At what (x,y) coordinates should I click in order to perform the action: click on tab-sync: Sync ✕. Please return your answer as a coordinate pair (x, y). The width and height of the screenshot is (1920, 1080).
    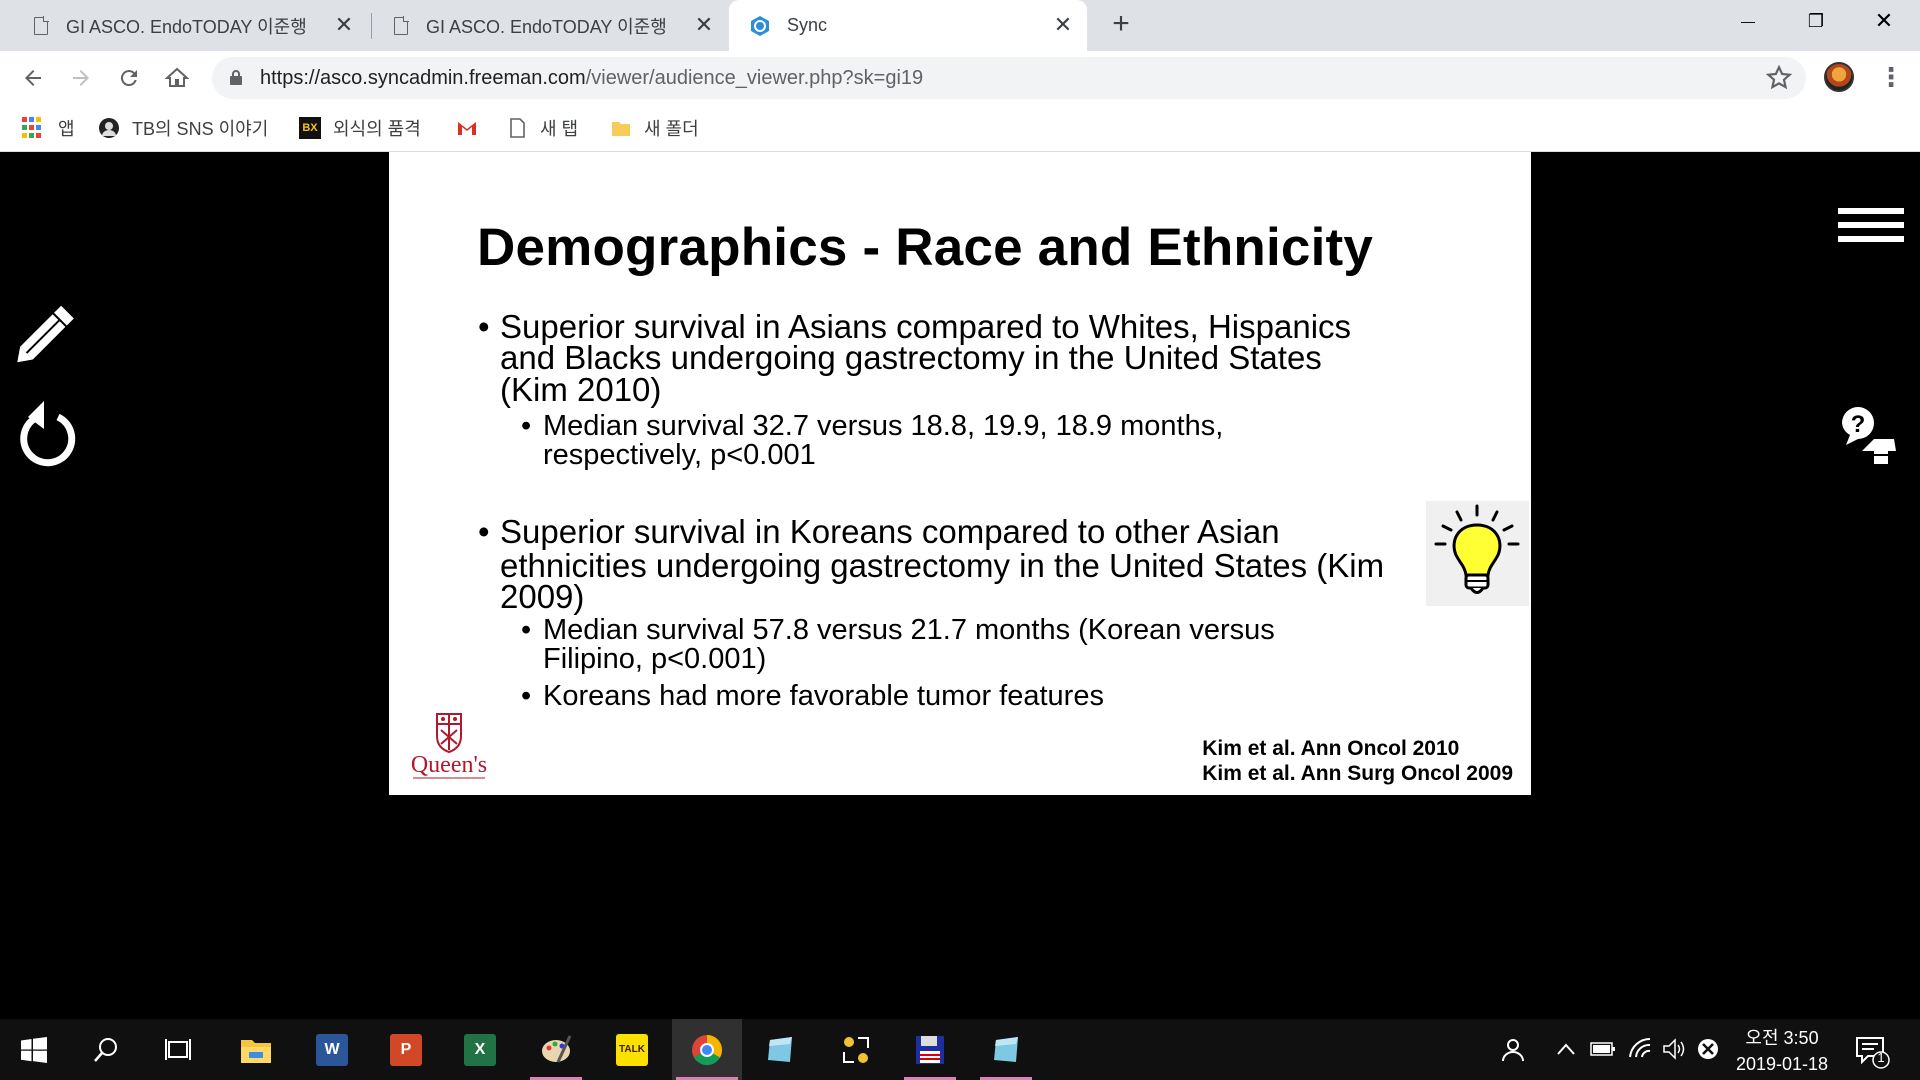
    Looking at the image, I should click on (908, 25).